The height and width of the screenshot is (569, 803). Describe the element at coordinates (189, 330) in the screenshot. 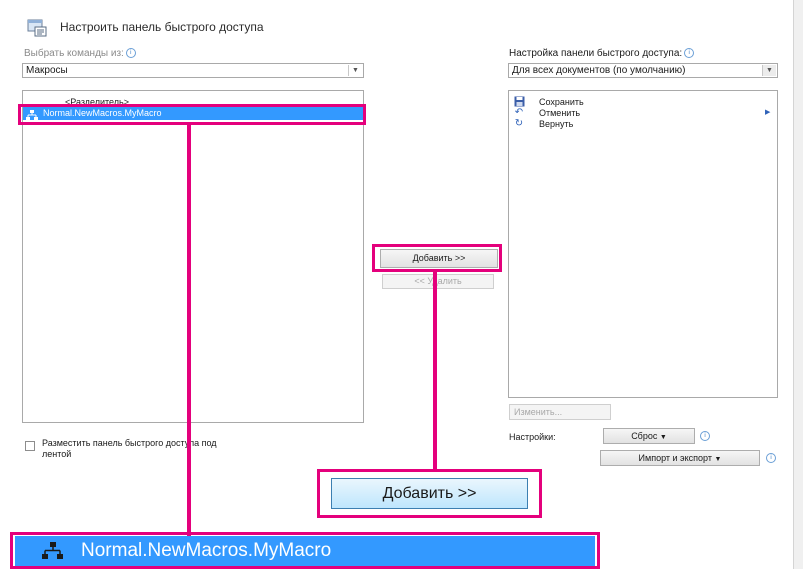

I see `connector-line-macro` at that location.